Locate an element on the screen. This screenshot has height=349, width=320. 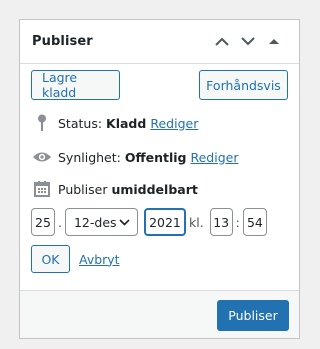
status-label: Status: is located at coordinates (80, 123).